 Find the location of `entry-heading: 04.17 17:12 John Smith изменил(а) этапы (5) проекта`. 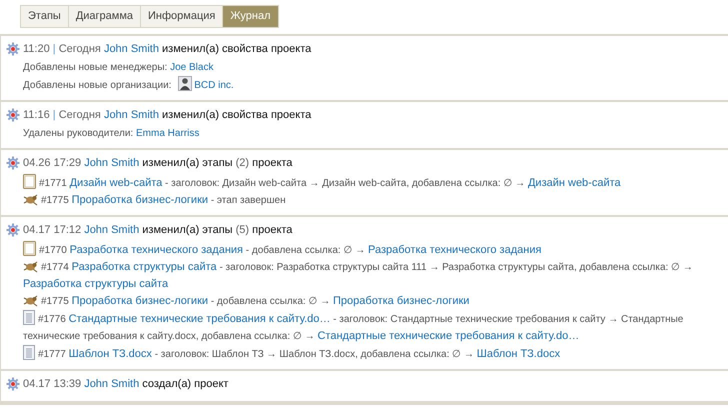

entry-heading: 04.17 17:12 John Smith изменил(а) этапы (5) проекта is located at coordinates (157, 230).